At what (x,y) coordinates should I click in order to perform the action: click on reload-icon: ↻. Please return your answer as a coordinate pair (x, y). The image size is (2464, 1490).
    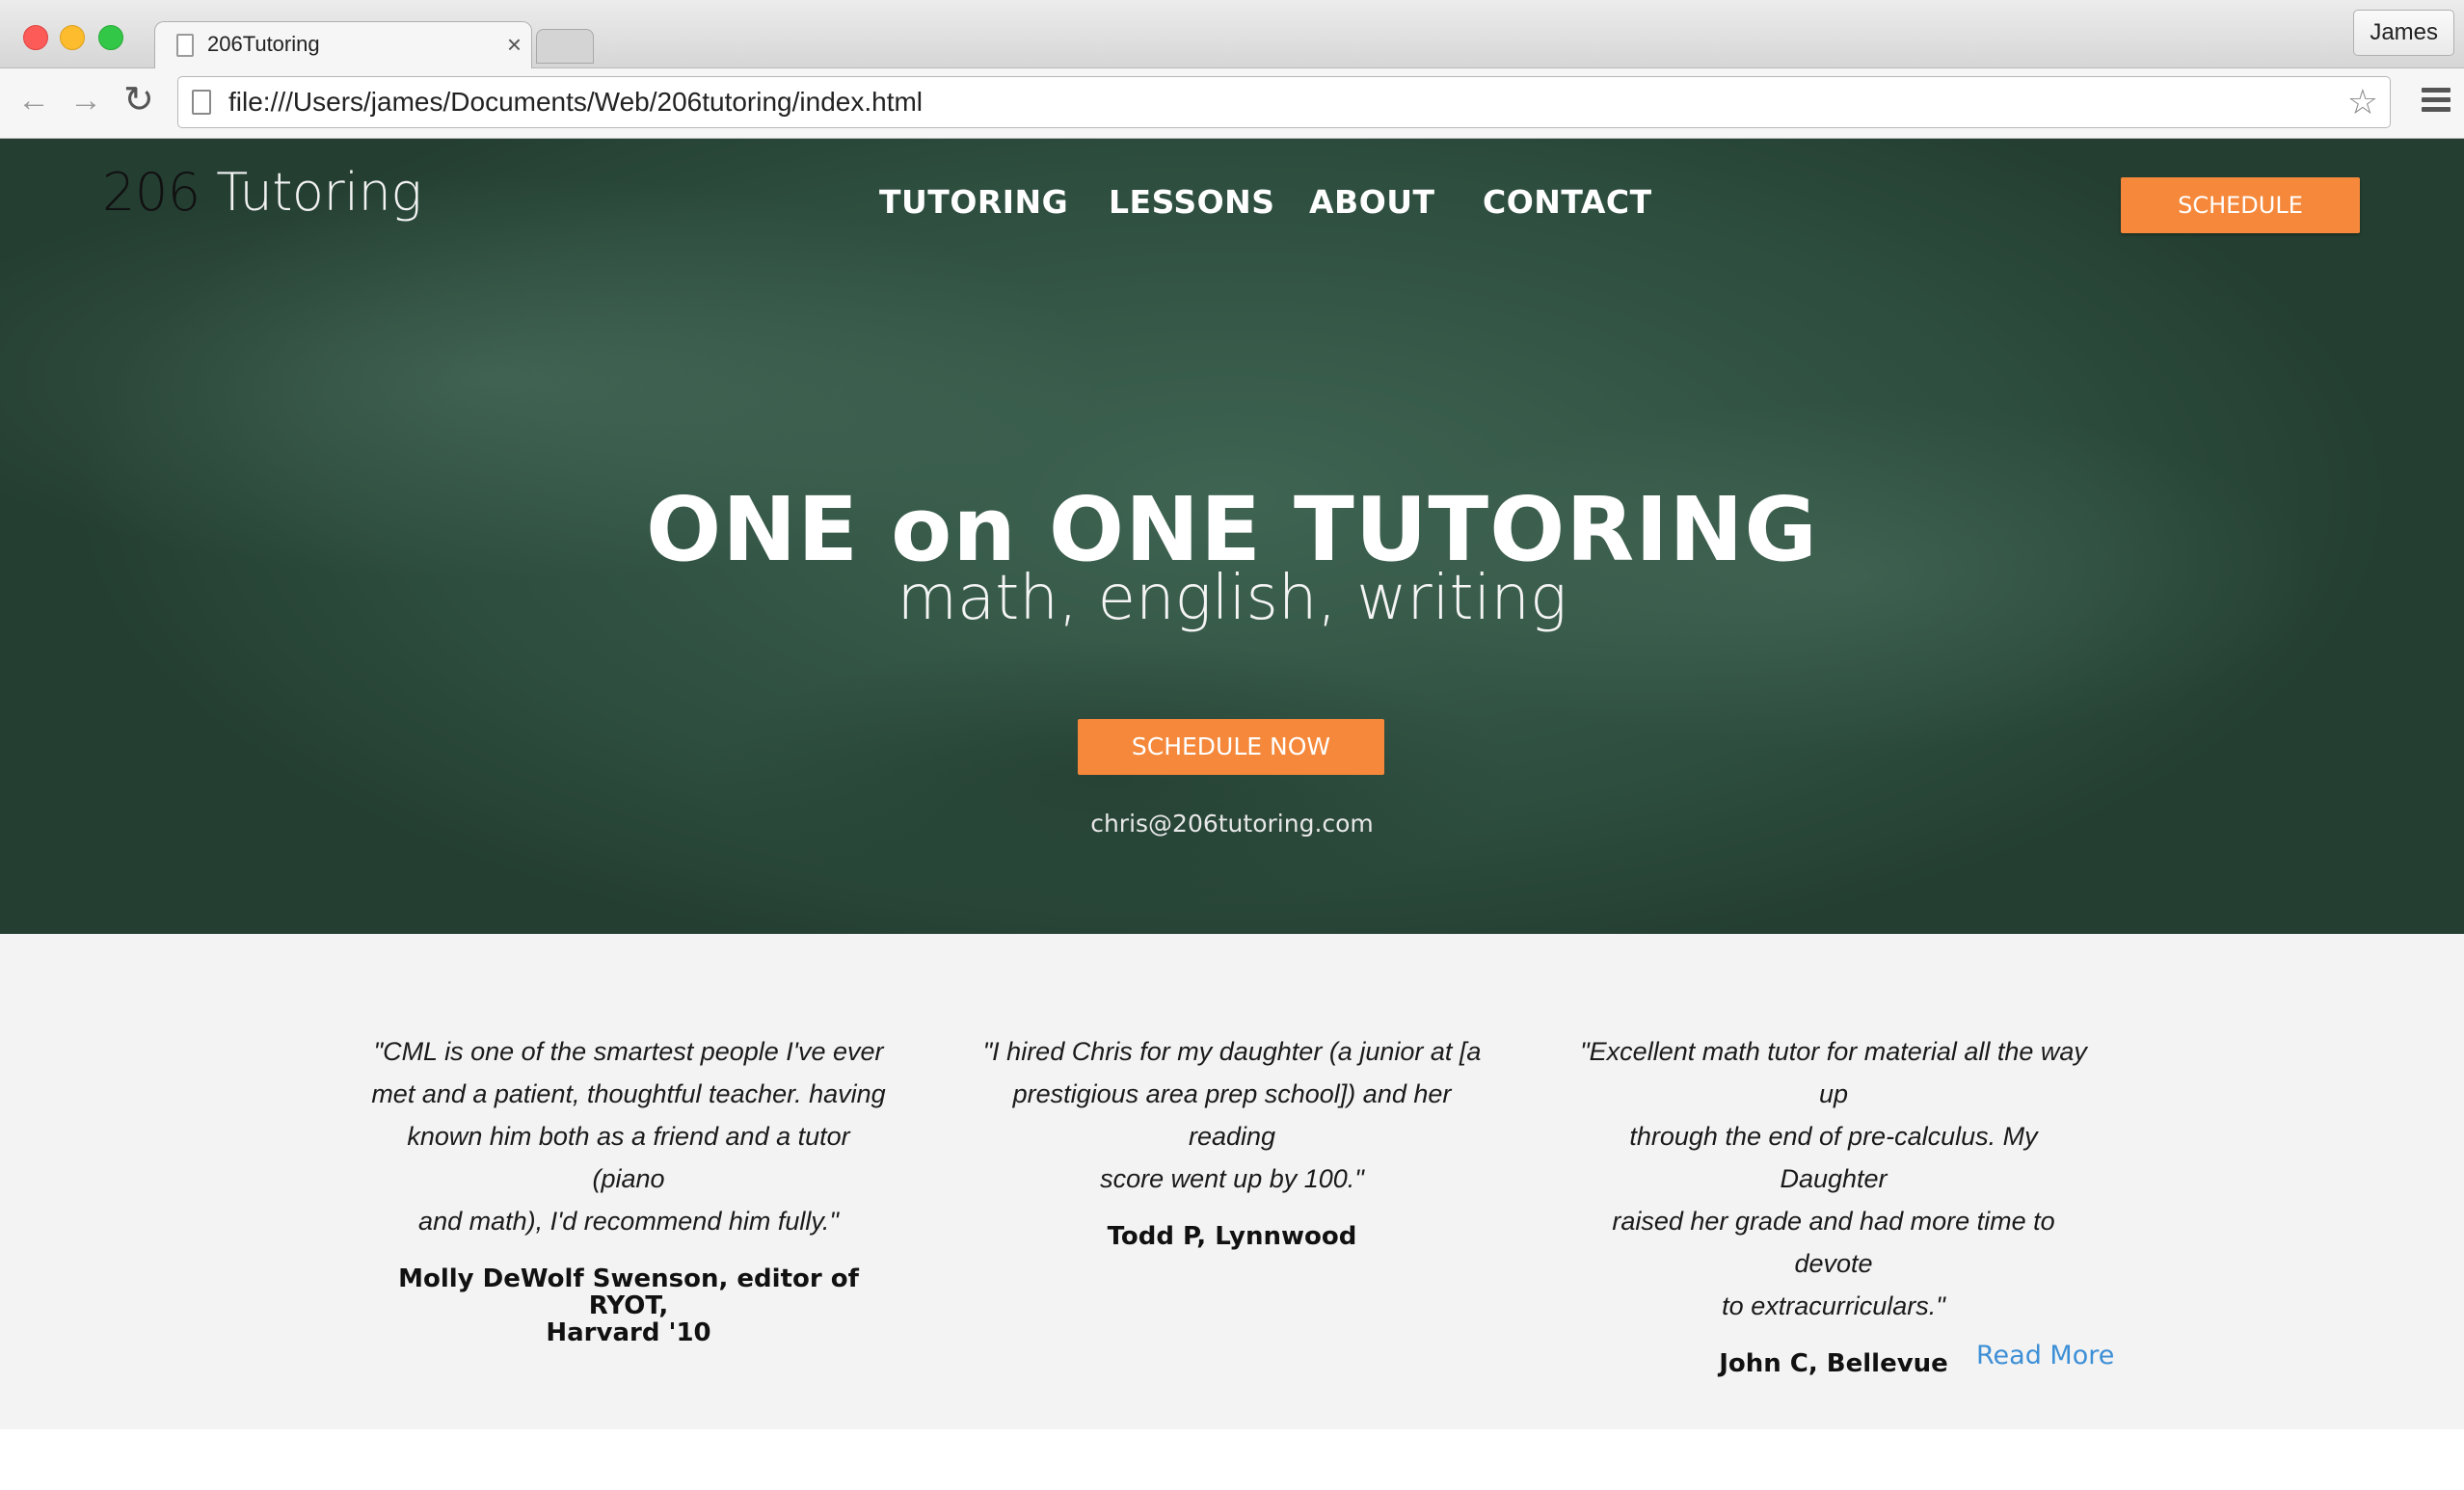
    Looking at the image, I should click on (139, 100).